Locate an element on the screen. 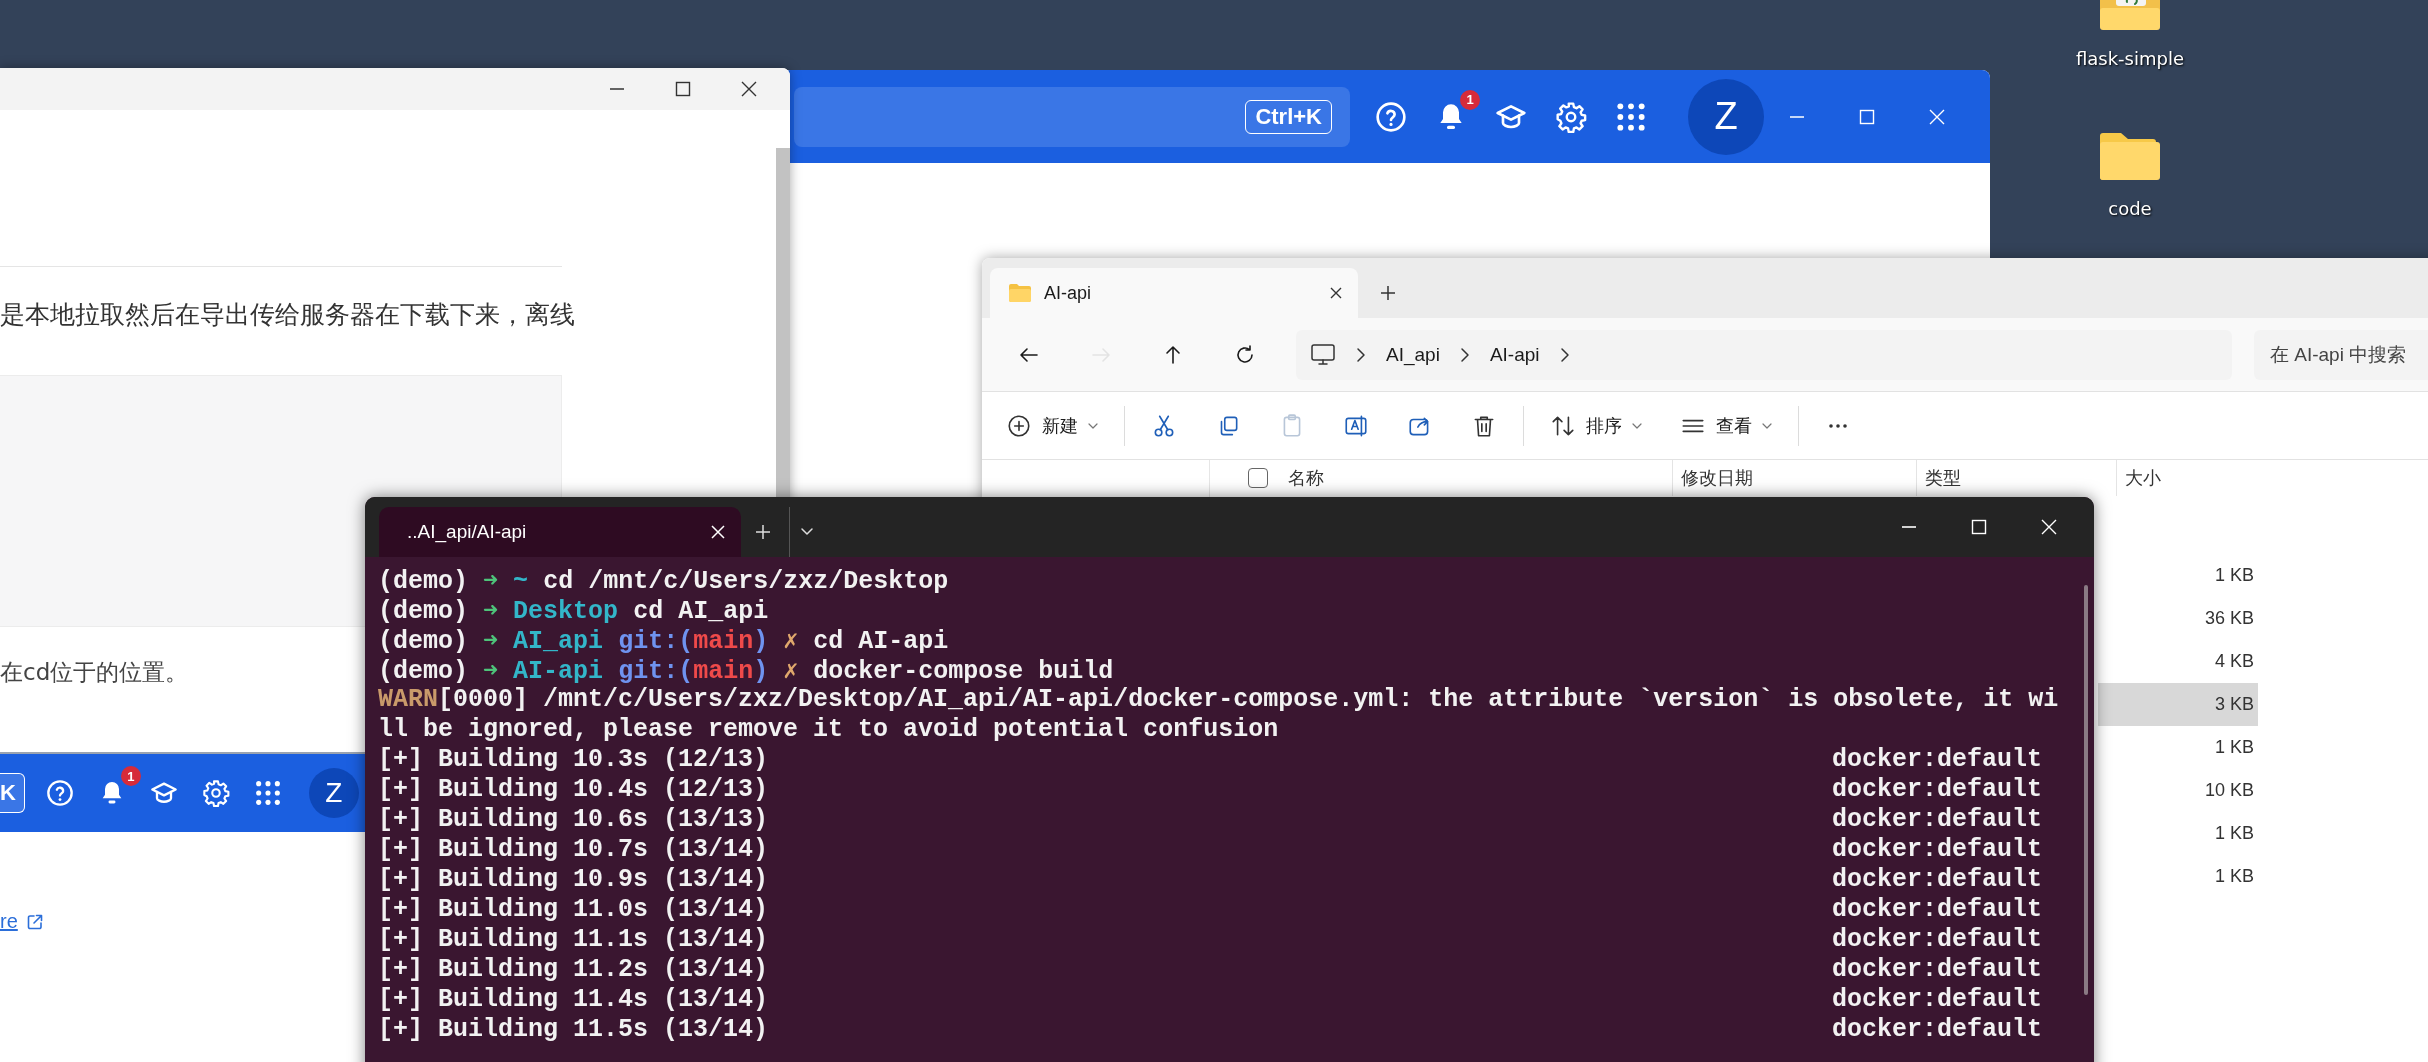 The width and height of the screenshot is (2428, 1062). desktop-icon-label: flask-simple is located at coordinates (2130, 58).